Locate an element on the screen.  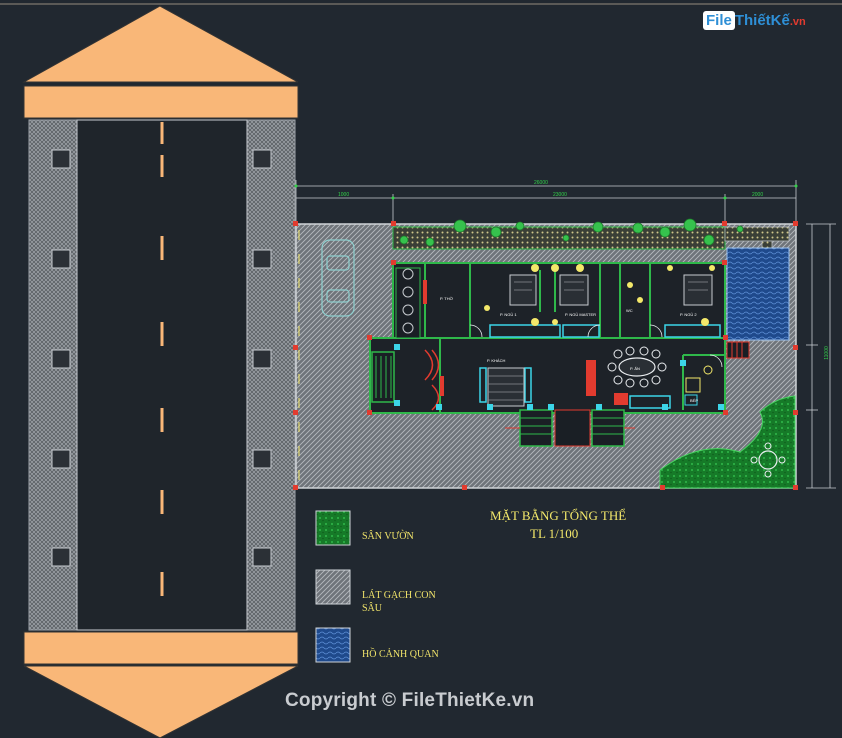
filethietke-logo: File ThiếtKế.vn is located at coordinates (759, 26).